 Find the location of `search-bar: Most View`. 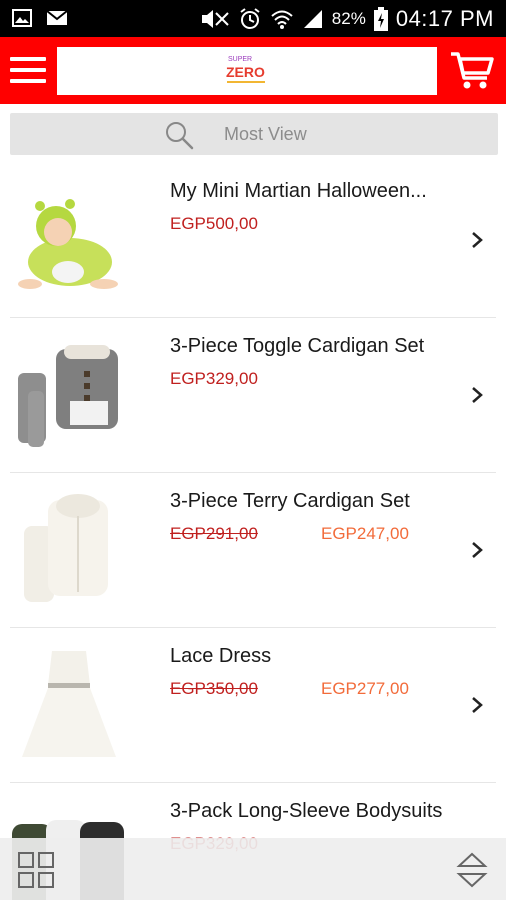

search-bar: Most View is located at coordinates (254, 134).